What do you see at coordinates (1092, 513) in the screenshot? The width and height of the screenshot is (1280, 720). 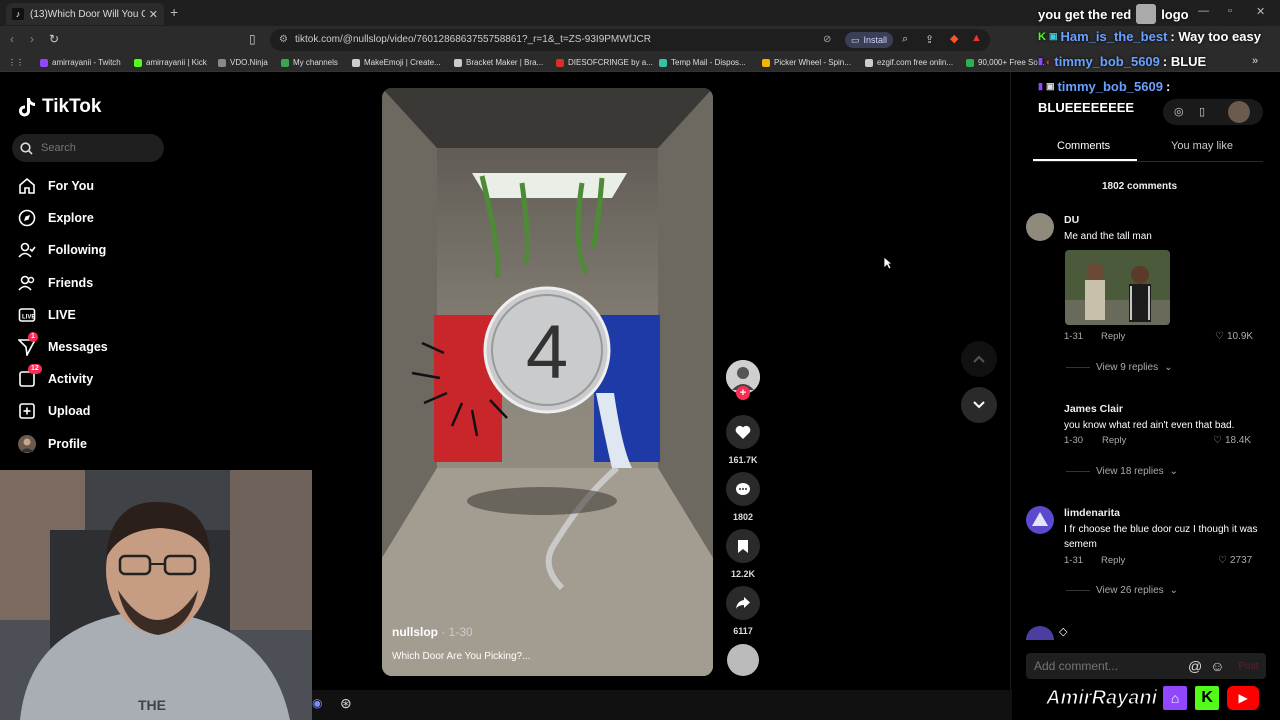 I see `comment-username: limdenarita` at bounding box center [1092, 513].